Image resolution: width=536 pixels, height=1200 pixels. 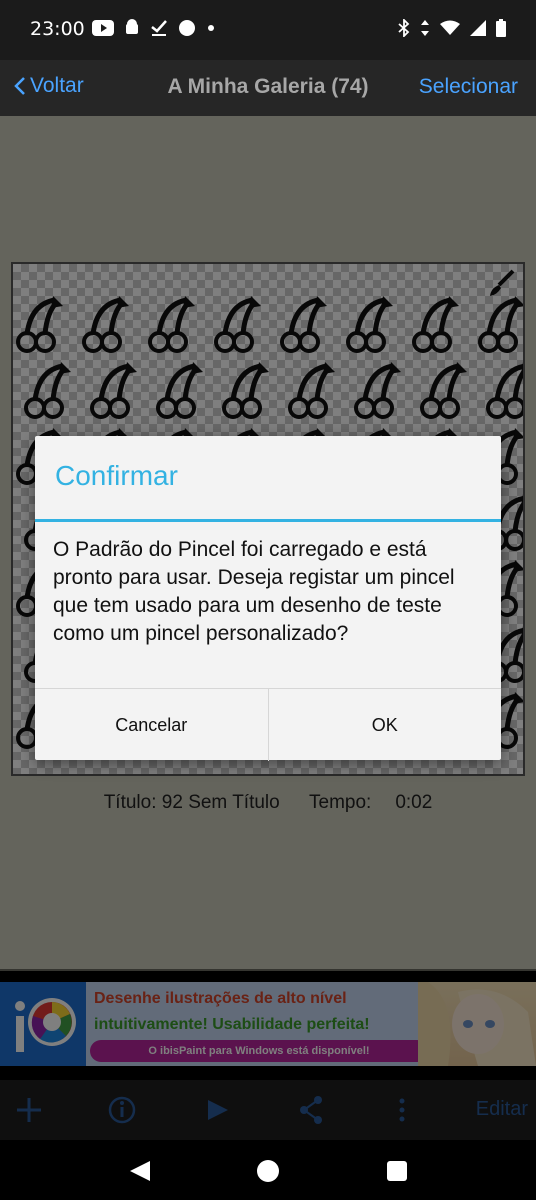 What do you see at coordinates (478, 28) in the screenshot?
I see `cell-signal-icon` at bounding box center [478, 28].